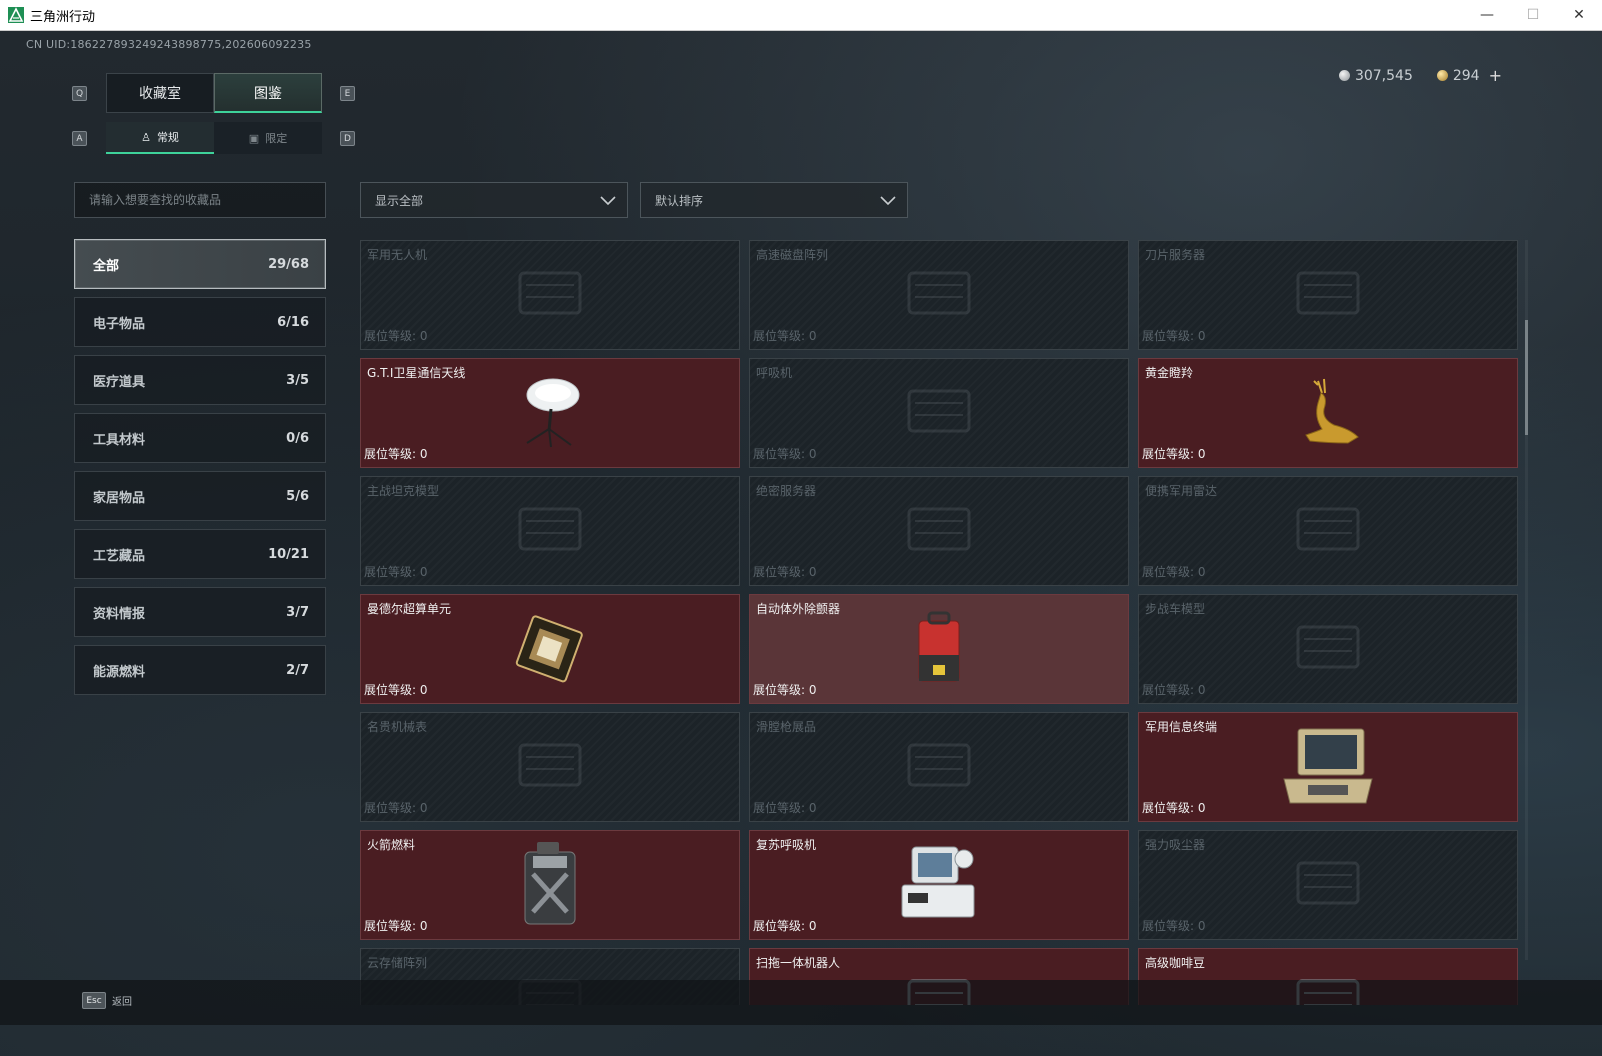 The image size is (1602, 1056). I want to click on category-fuel: 能源燃料 2/7, so click(200, 670).